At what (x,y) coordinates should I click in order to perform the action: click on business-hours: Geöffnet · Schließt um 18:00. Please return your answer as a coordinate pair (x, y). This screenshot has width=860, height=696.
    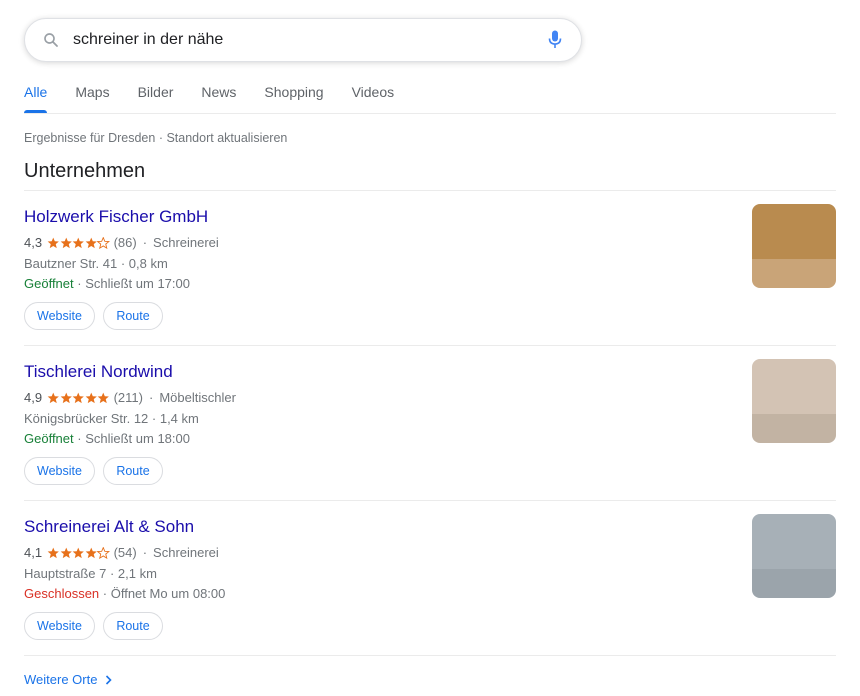
    Looking at the image, I should click on (107, 438).